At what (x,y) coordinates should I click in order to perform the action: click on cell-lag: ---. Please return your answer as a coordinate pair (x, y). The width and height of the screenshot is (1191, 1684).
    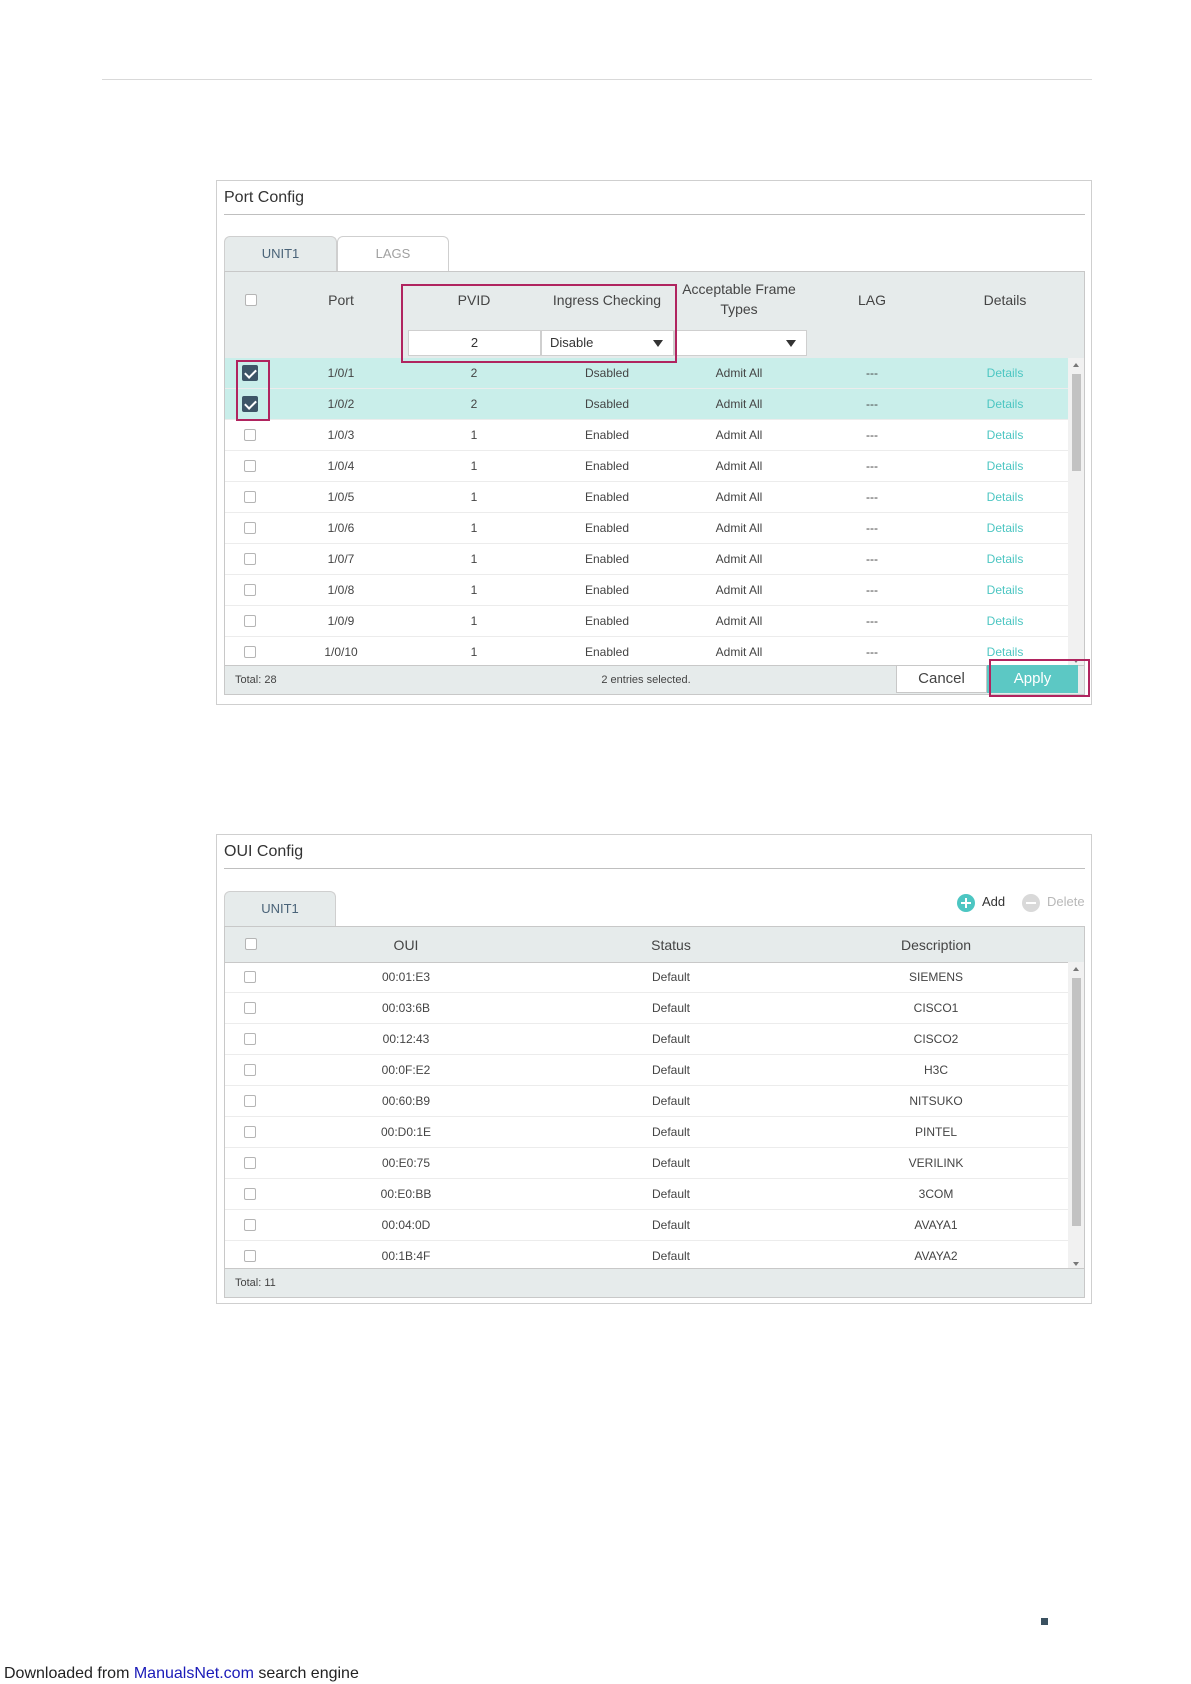
    Looking at the image, I should click on (872, 373).